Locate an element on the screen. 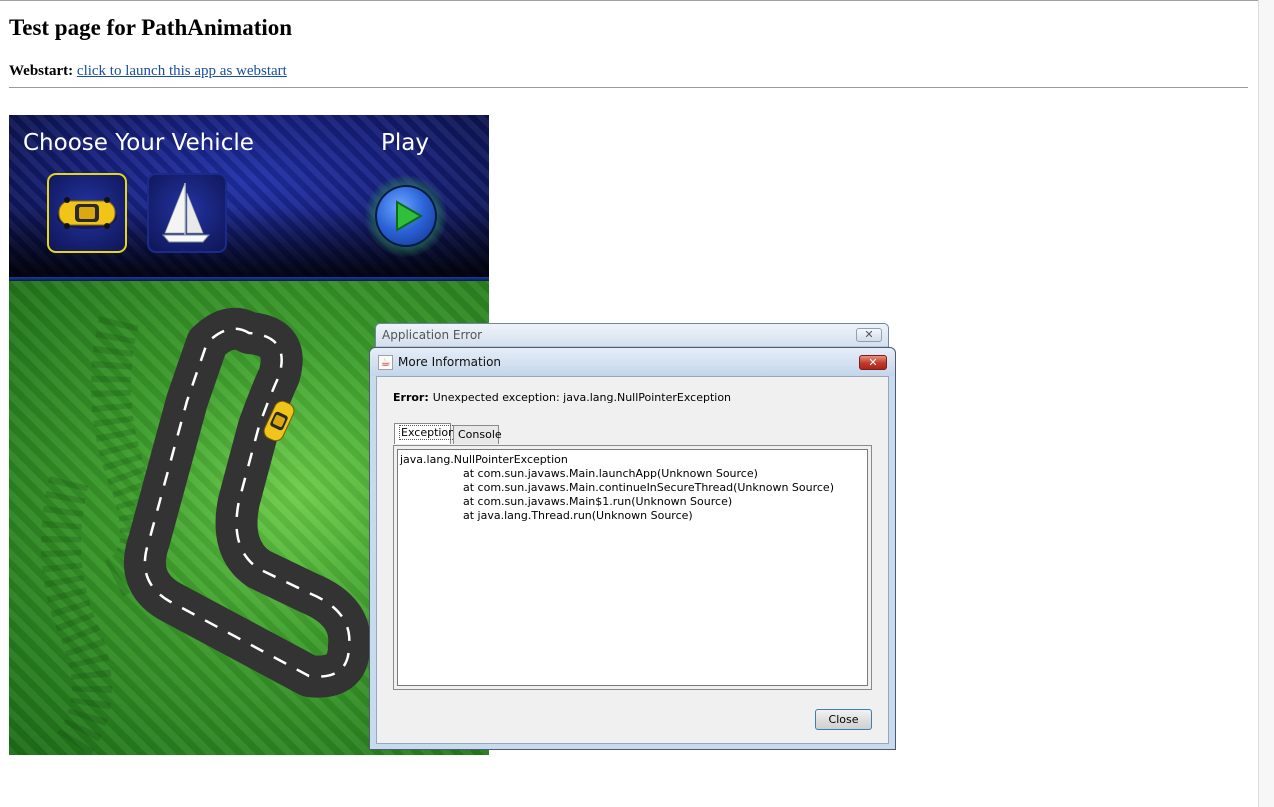  choose-vehicle-label: Choose Your Vehicle is located at coordinates (138, 143).